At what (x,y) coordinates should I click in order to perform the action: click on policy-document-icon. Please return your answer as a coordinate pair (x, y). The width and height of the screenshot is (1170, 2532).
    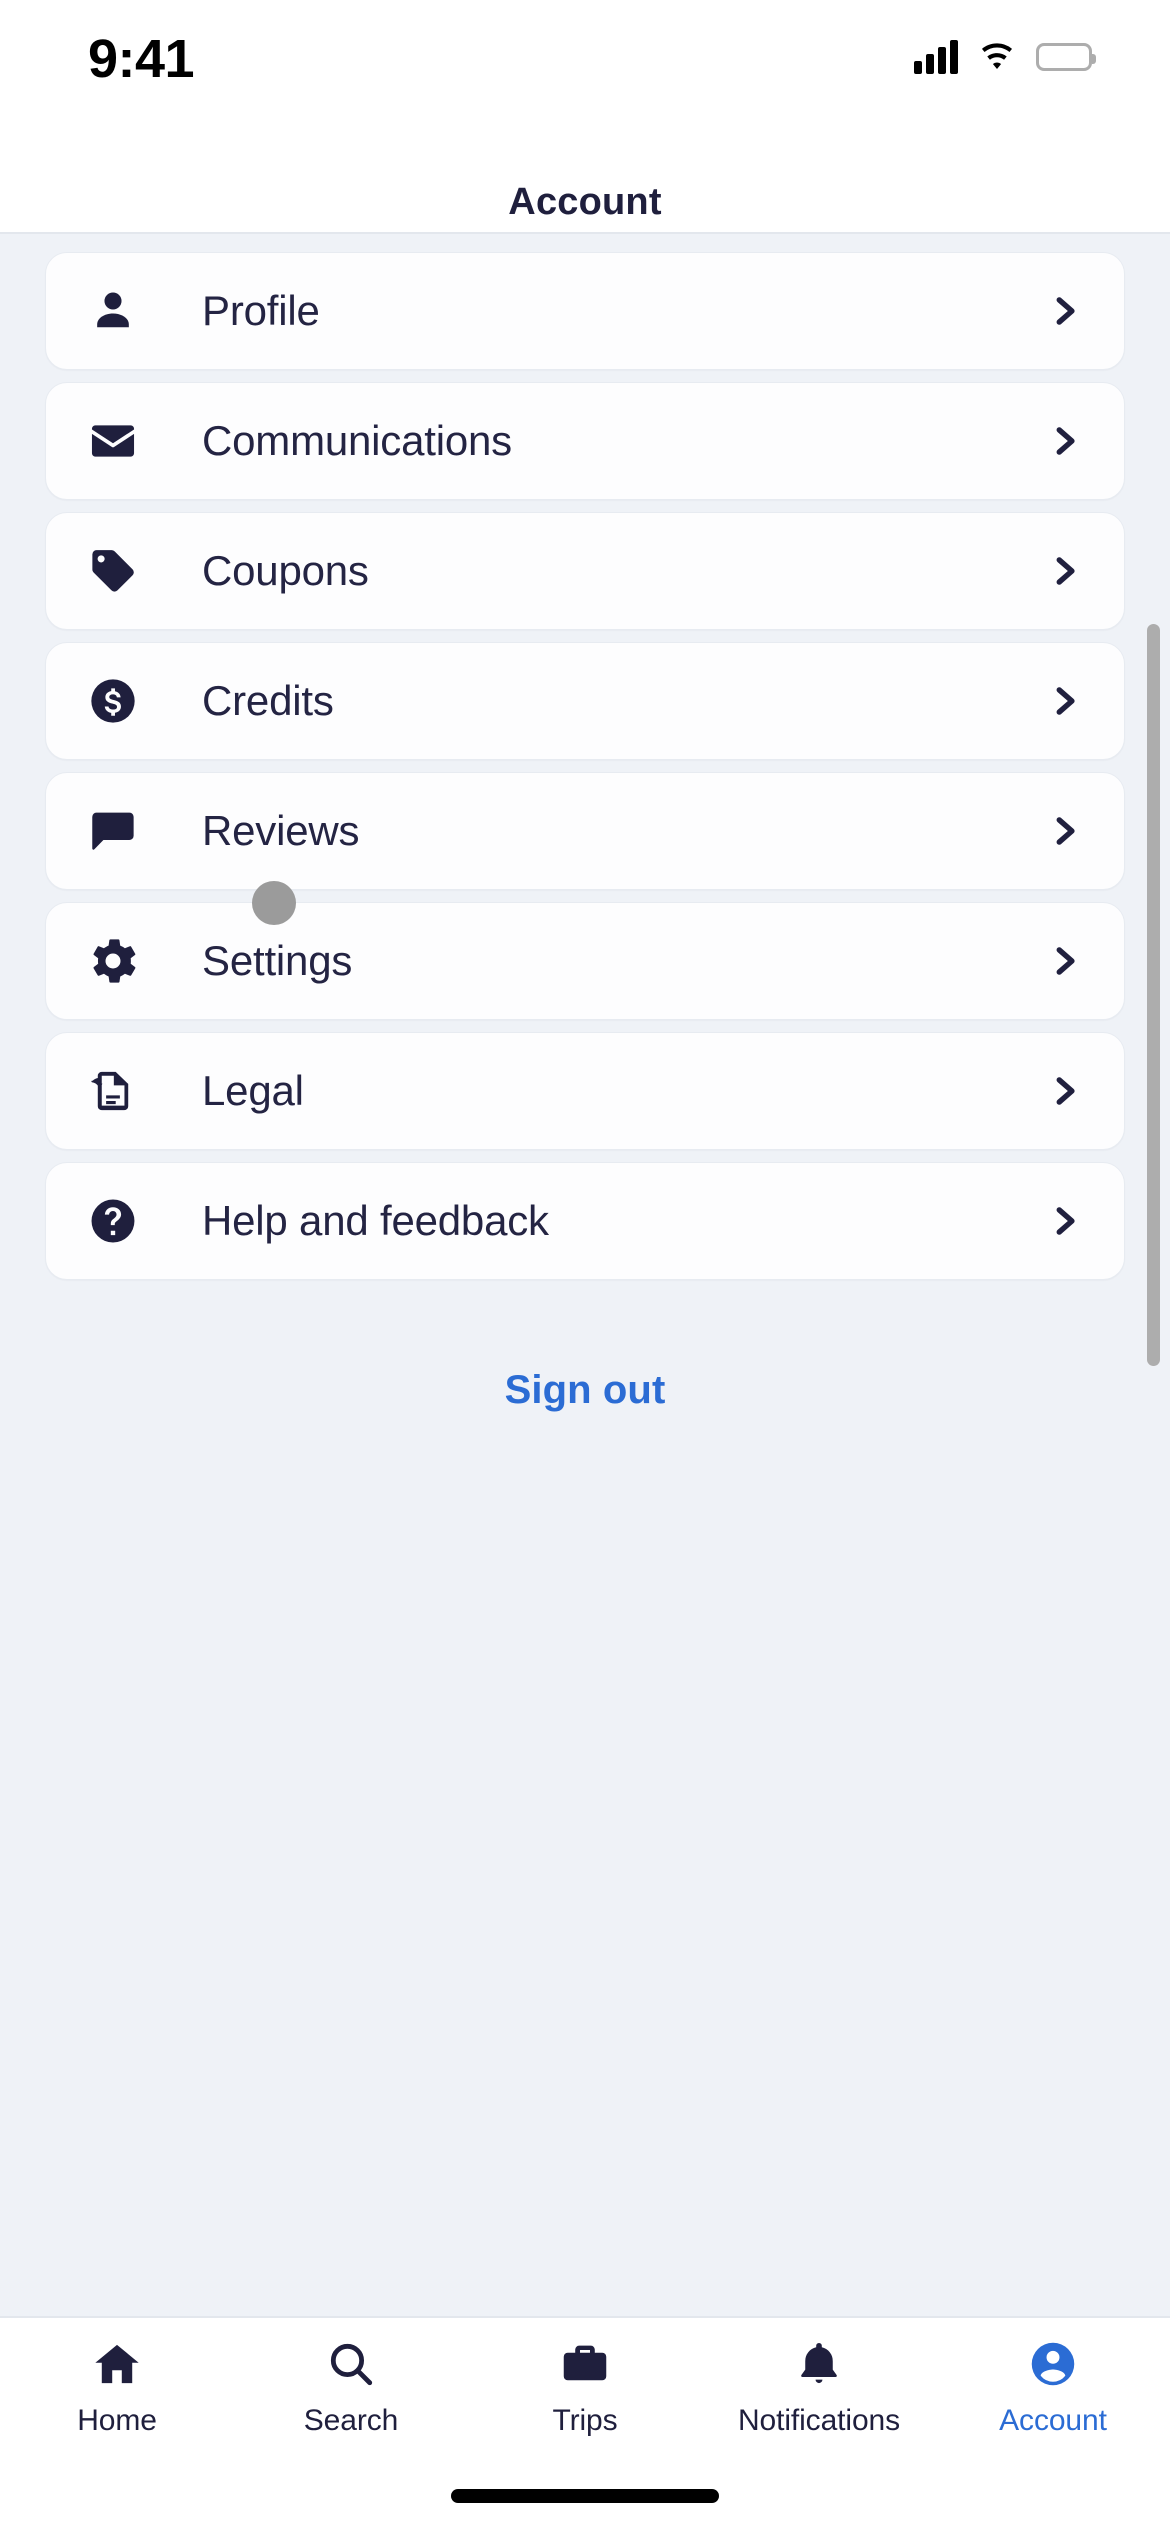
    Looking at the image, I should click on (113, 1091).